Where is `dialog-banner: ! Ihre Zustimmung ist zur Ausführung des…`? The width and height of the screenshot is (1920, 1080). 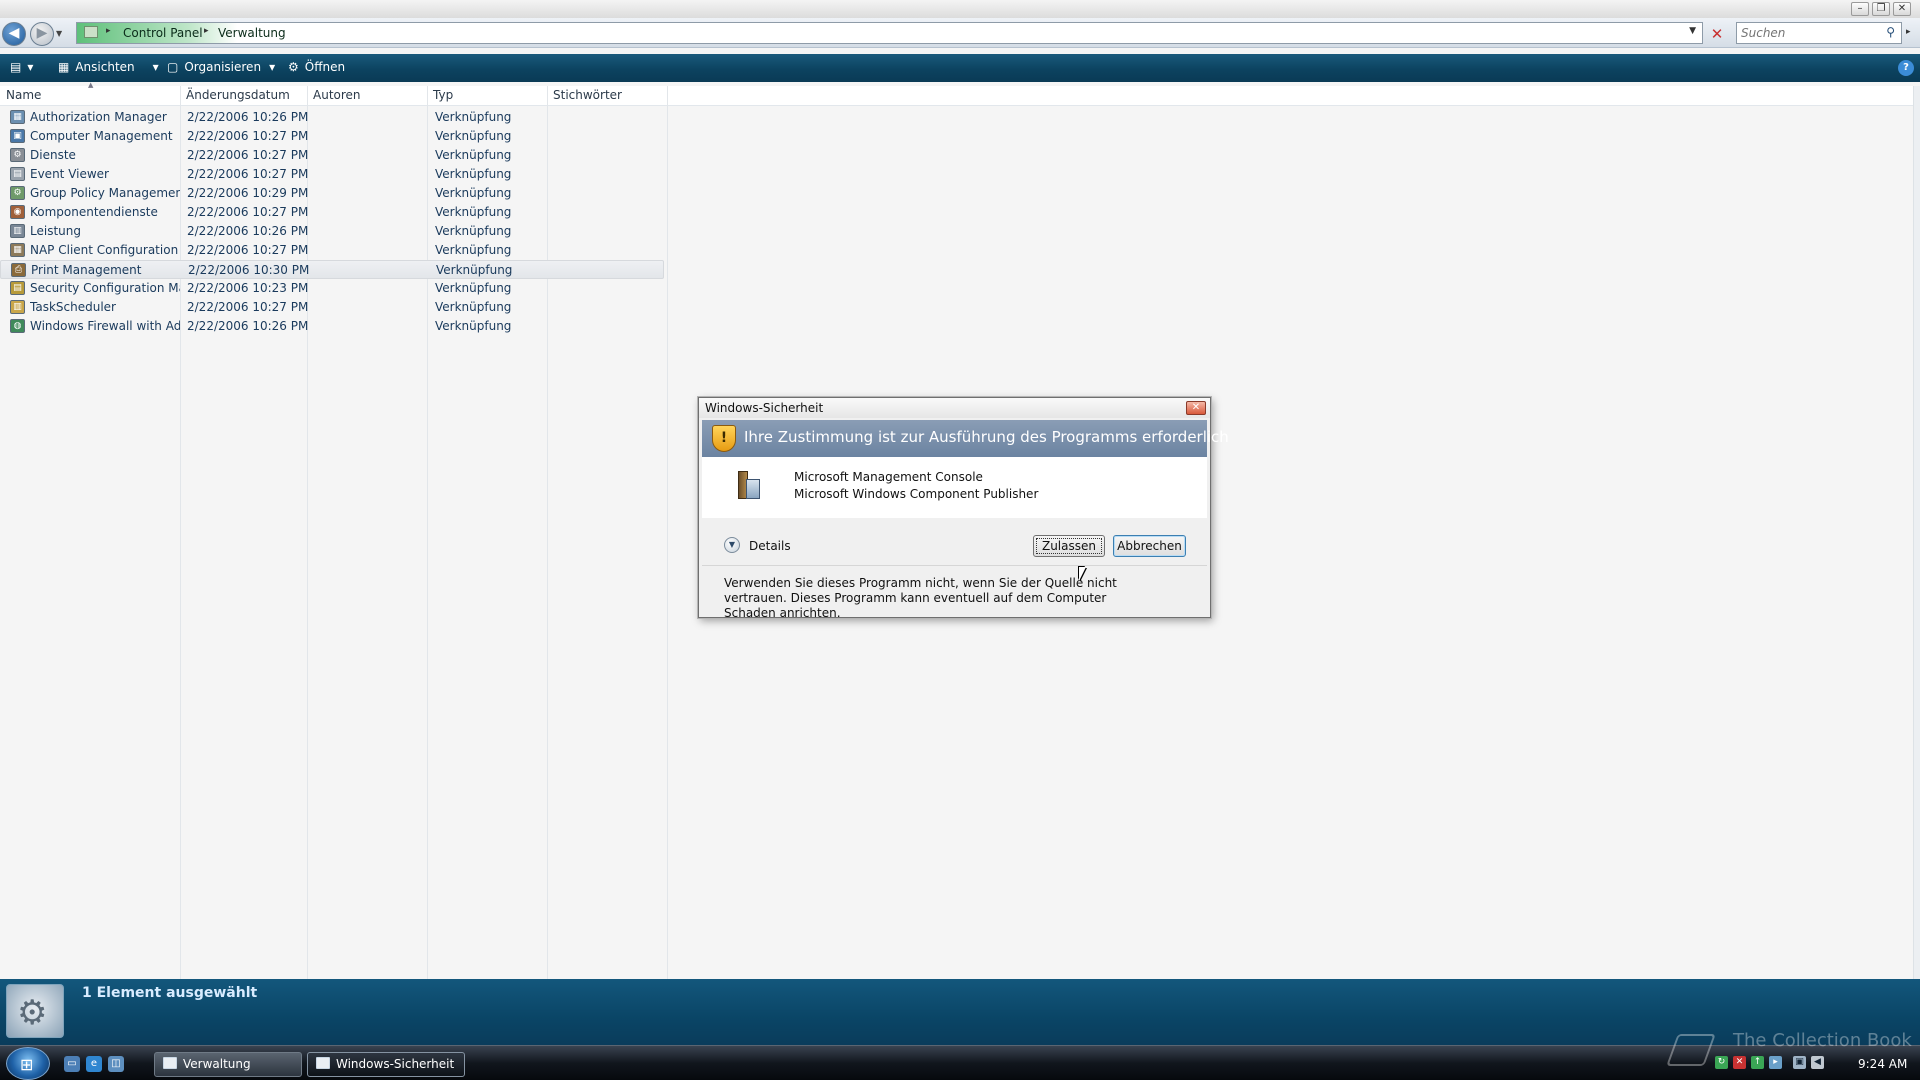
dialog-banner: ! Ihre Zustimmung ist zur Ausführung des… is located at coordinates (965, 438).